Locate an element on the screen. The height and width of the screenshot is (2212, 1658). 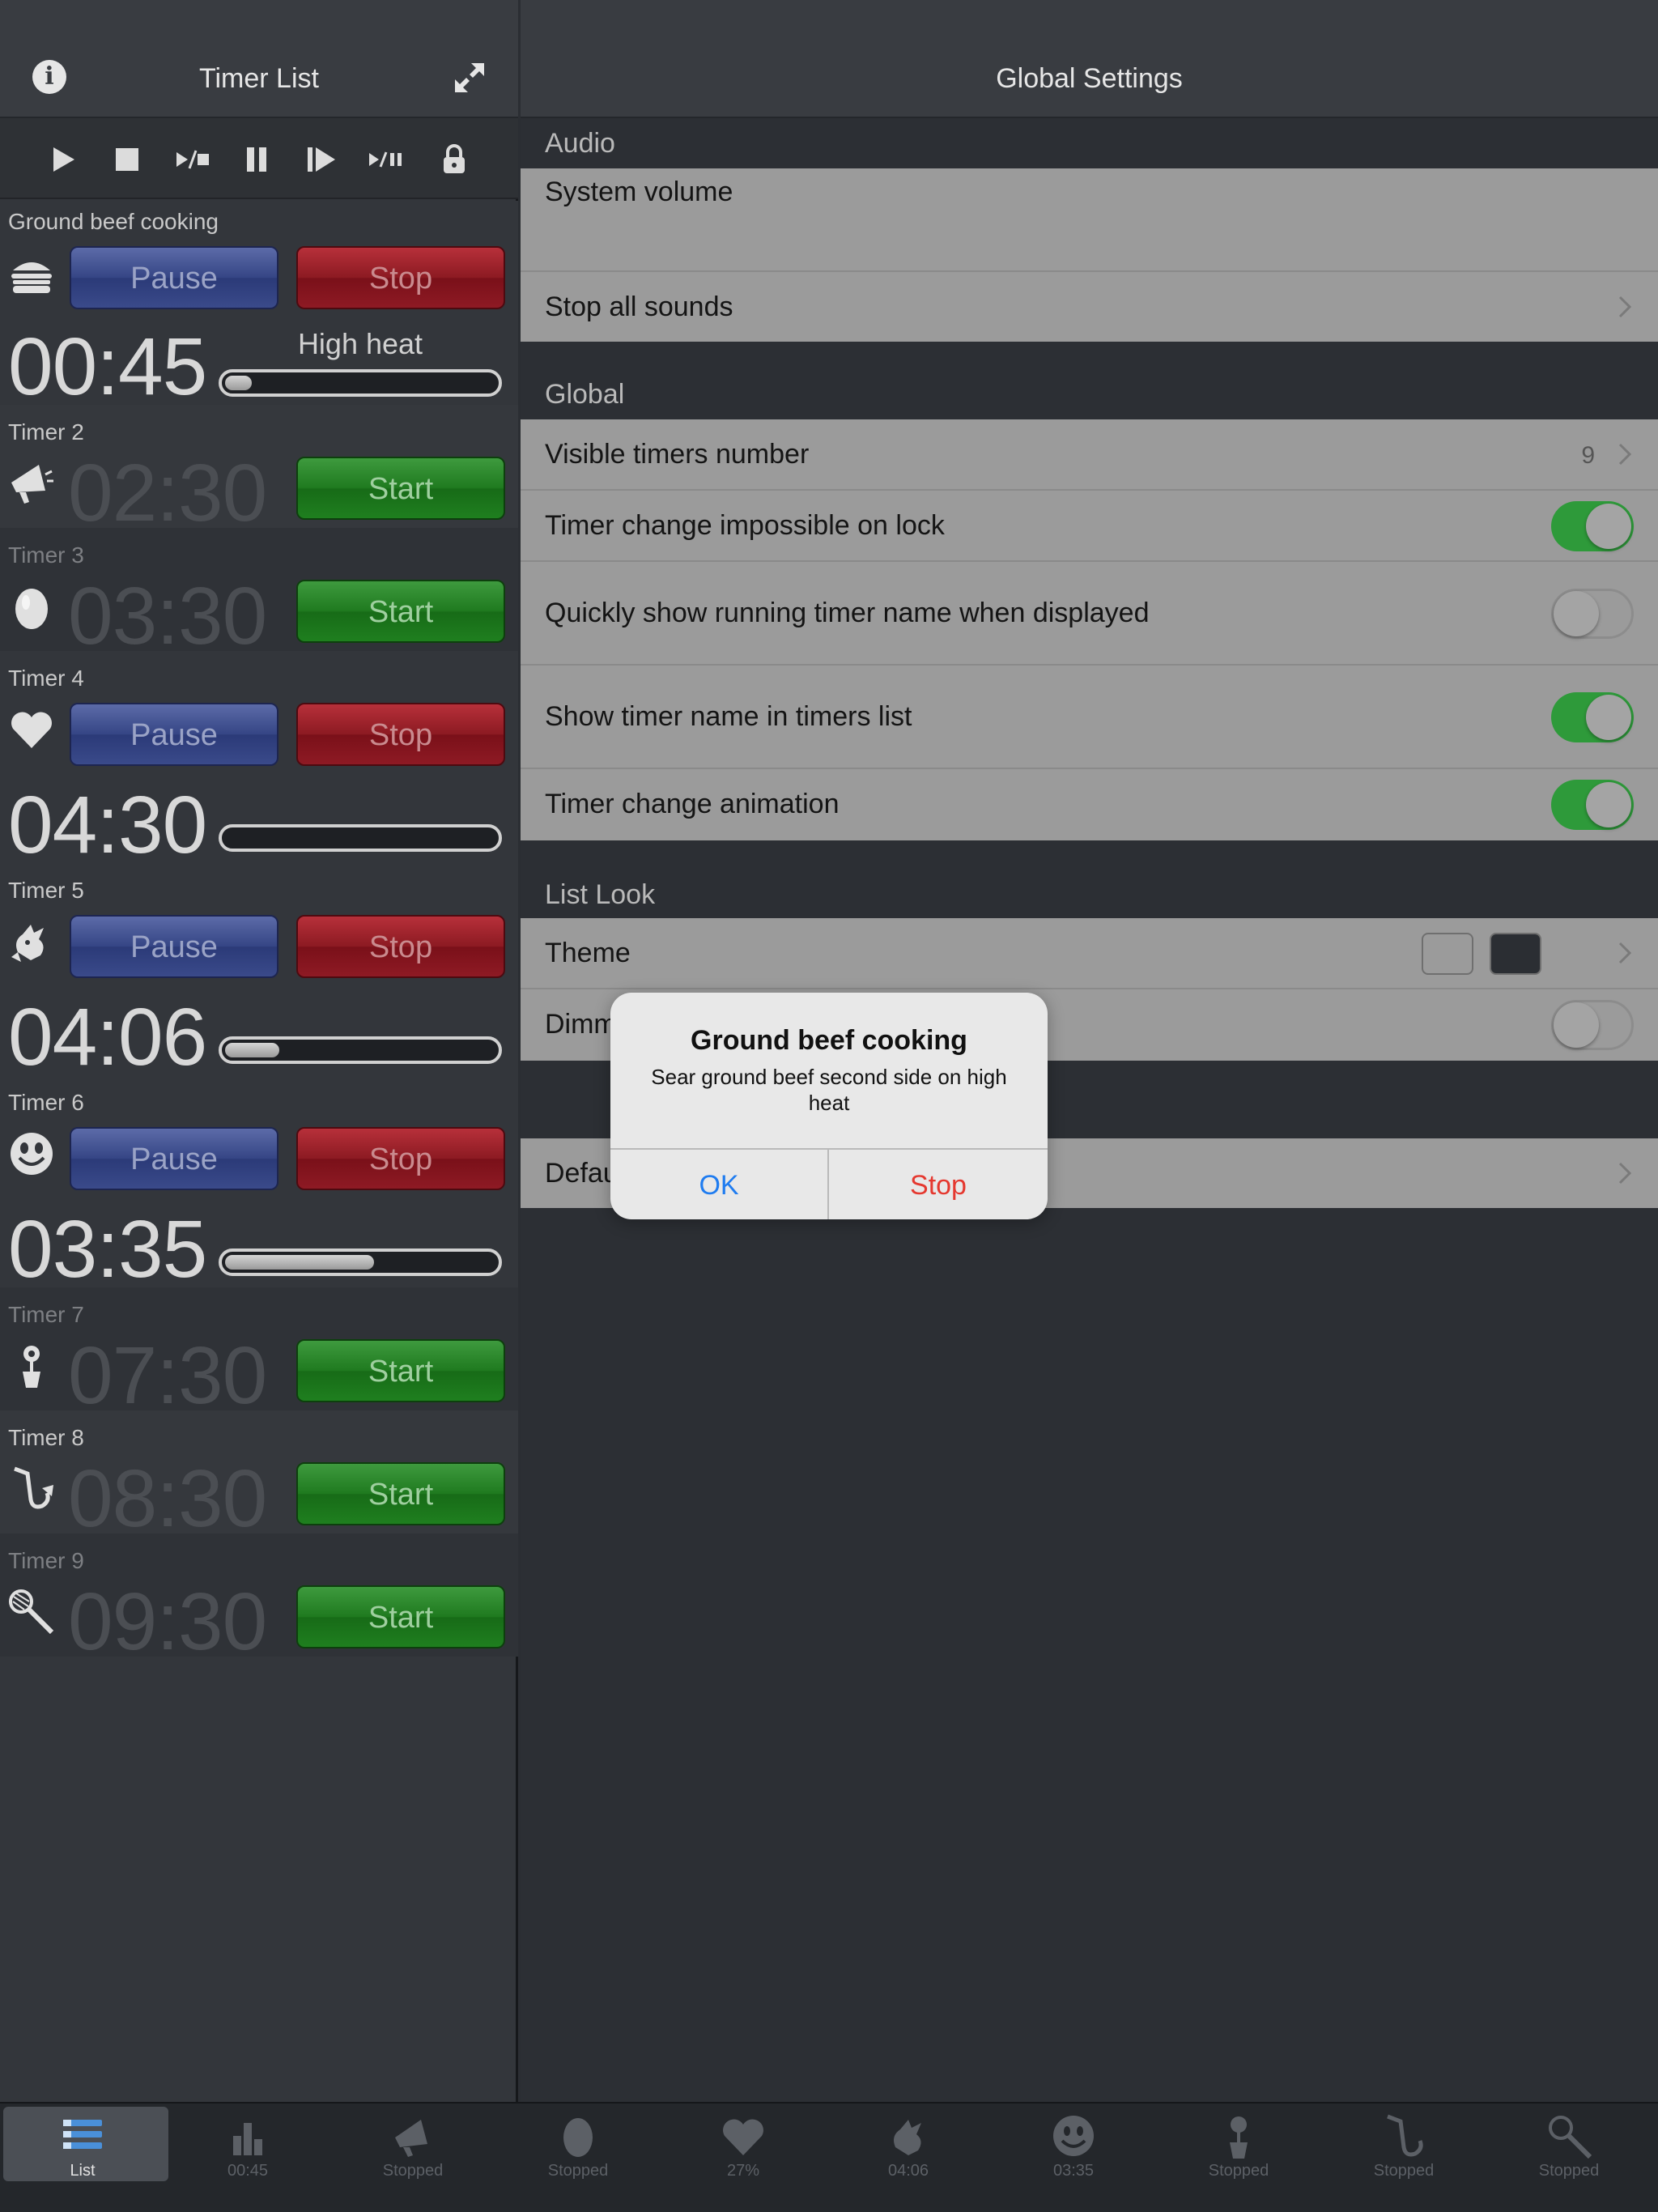
stop-all-sounds-cell: Stop all sounds is located at coordinates (1089, 307).